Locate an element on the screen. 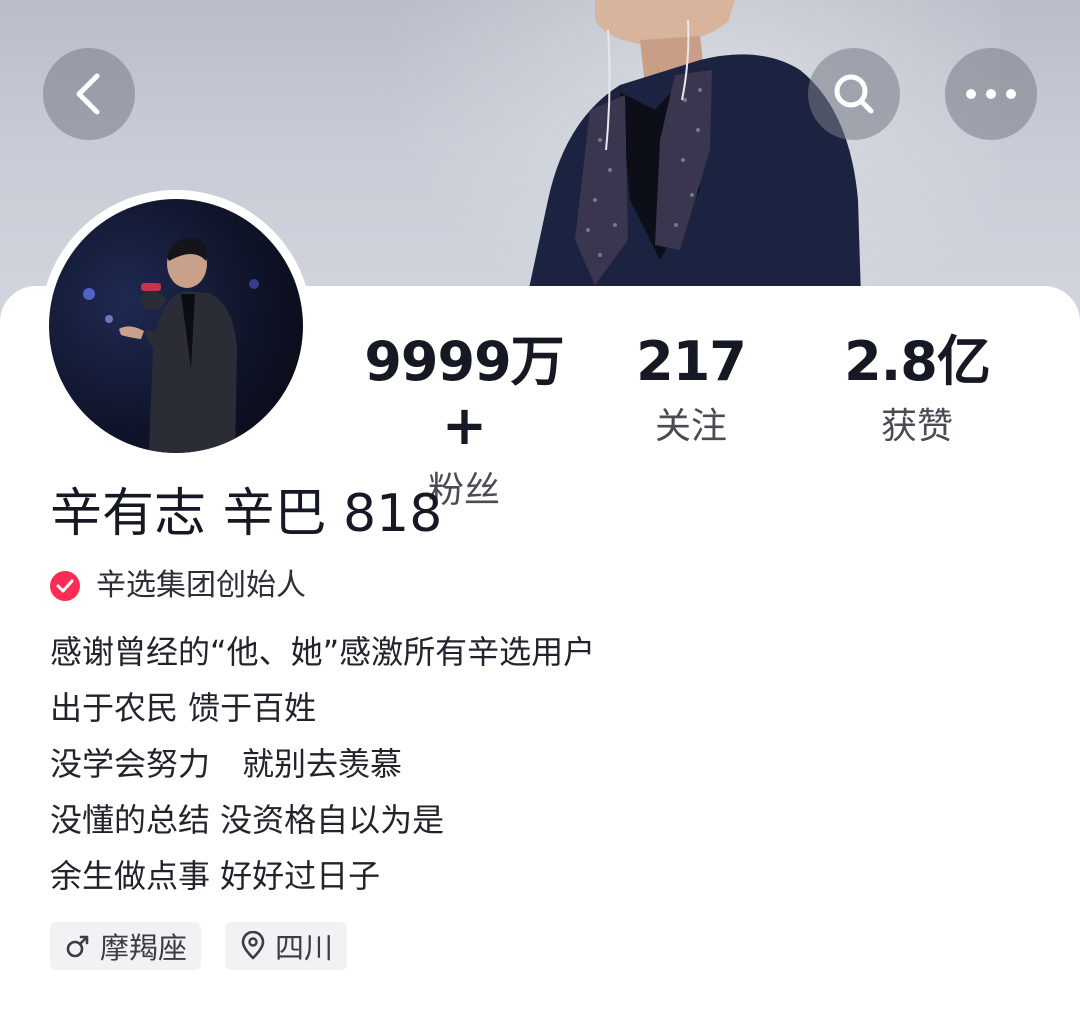  avatar-singer-illustration is located at coordinates (171, 345).